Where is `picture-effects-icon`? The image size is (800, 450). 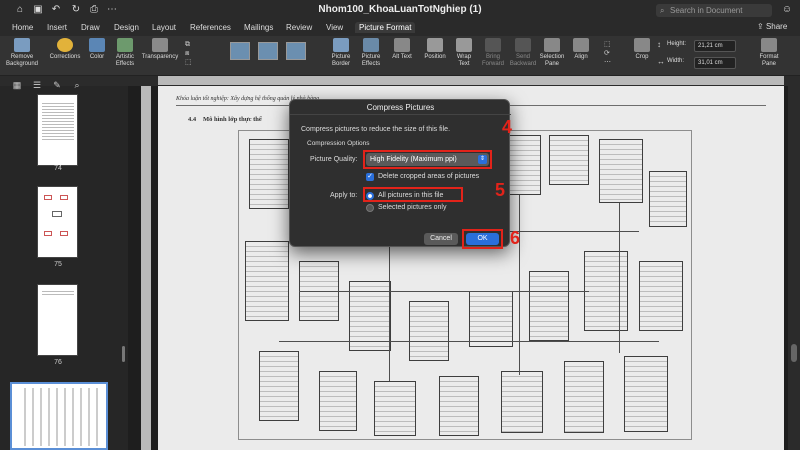 picture-effects-icon is located at coordinates (371, 45).